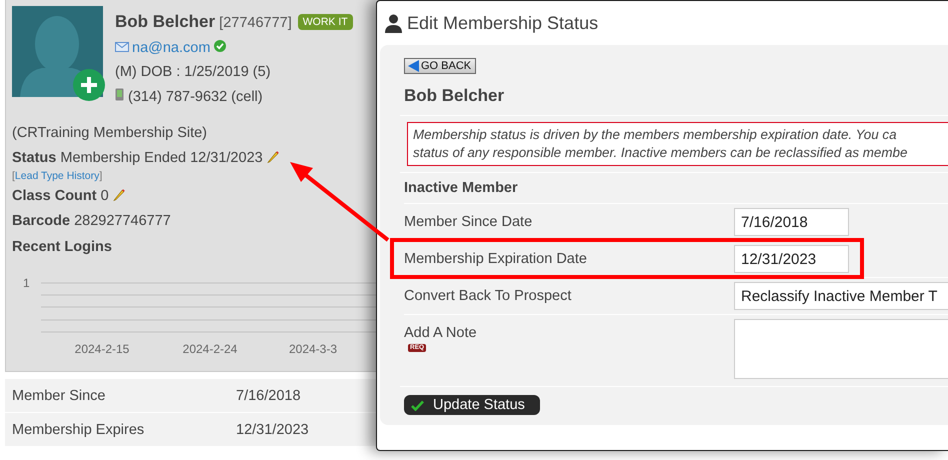  Describe the element at coordinates (488, 296) in the screenshot. I see `field-label: Convert Back To Prospect` at that location.